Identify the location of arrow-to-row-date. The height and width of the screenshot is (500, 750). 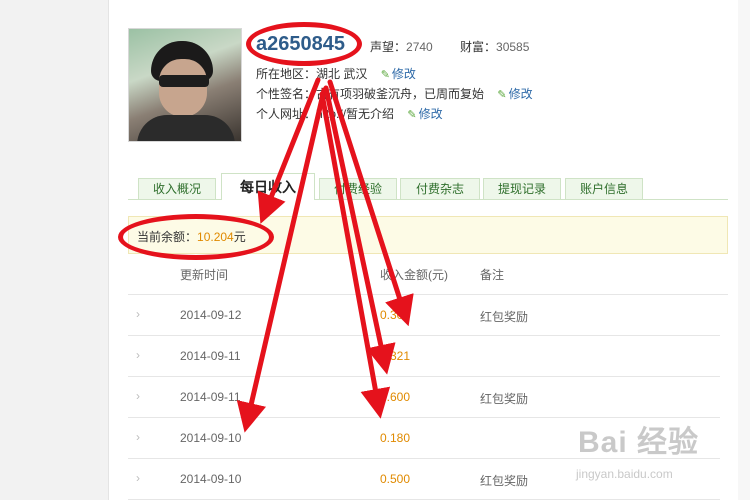
(281, 260).